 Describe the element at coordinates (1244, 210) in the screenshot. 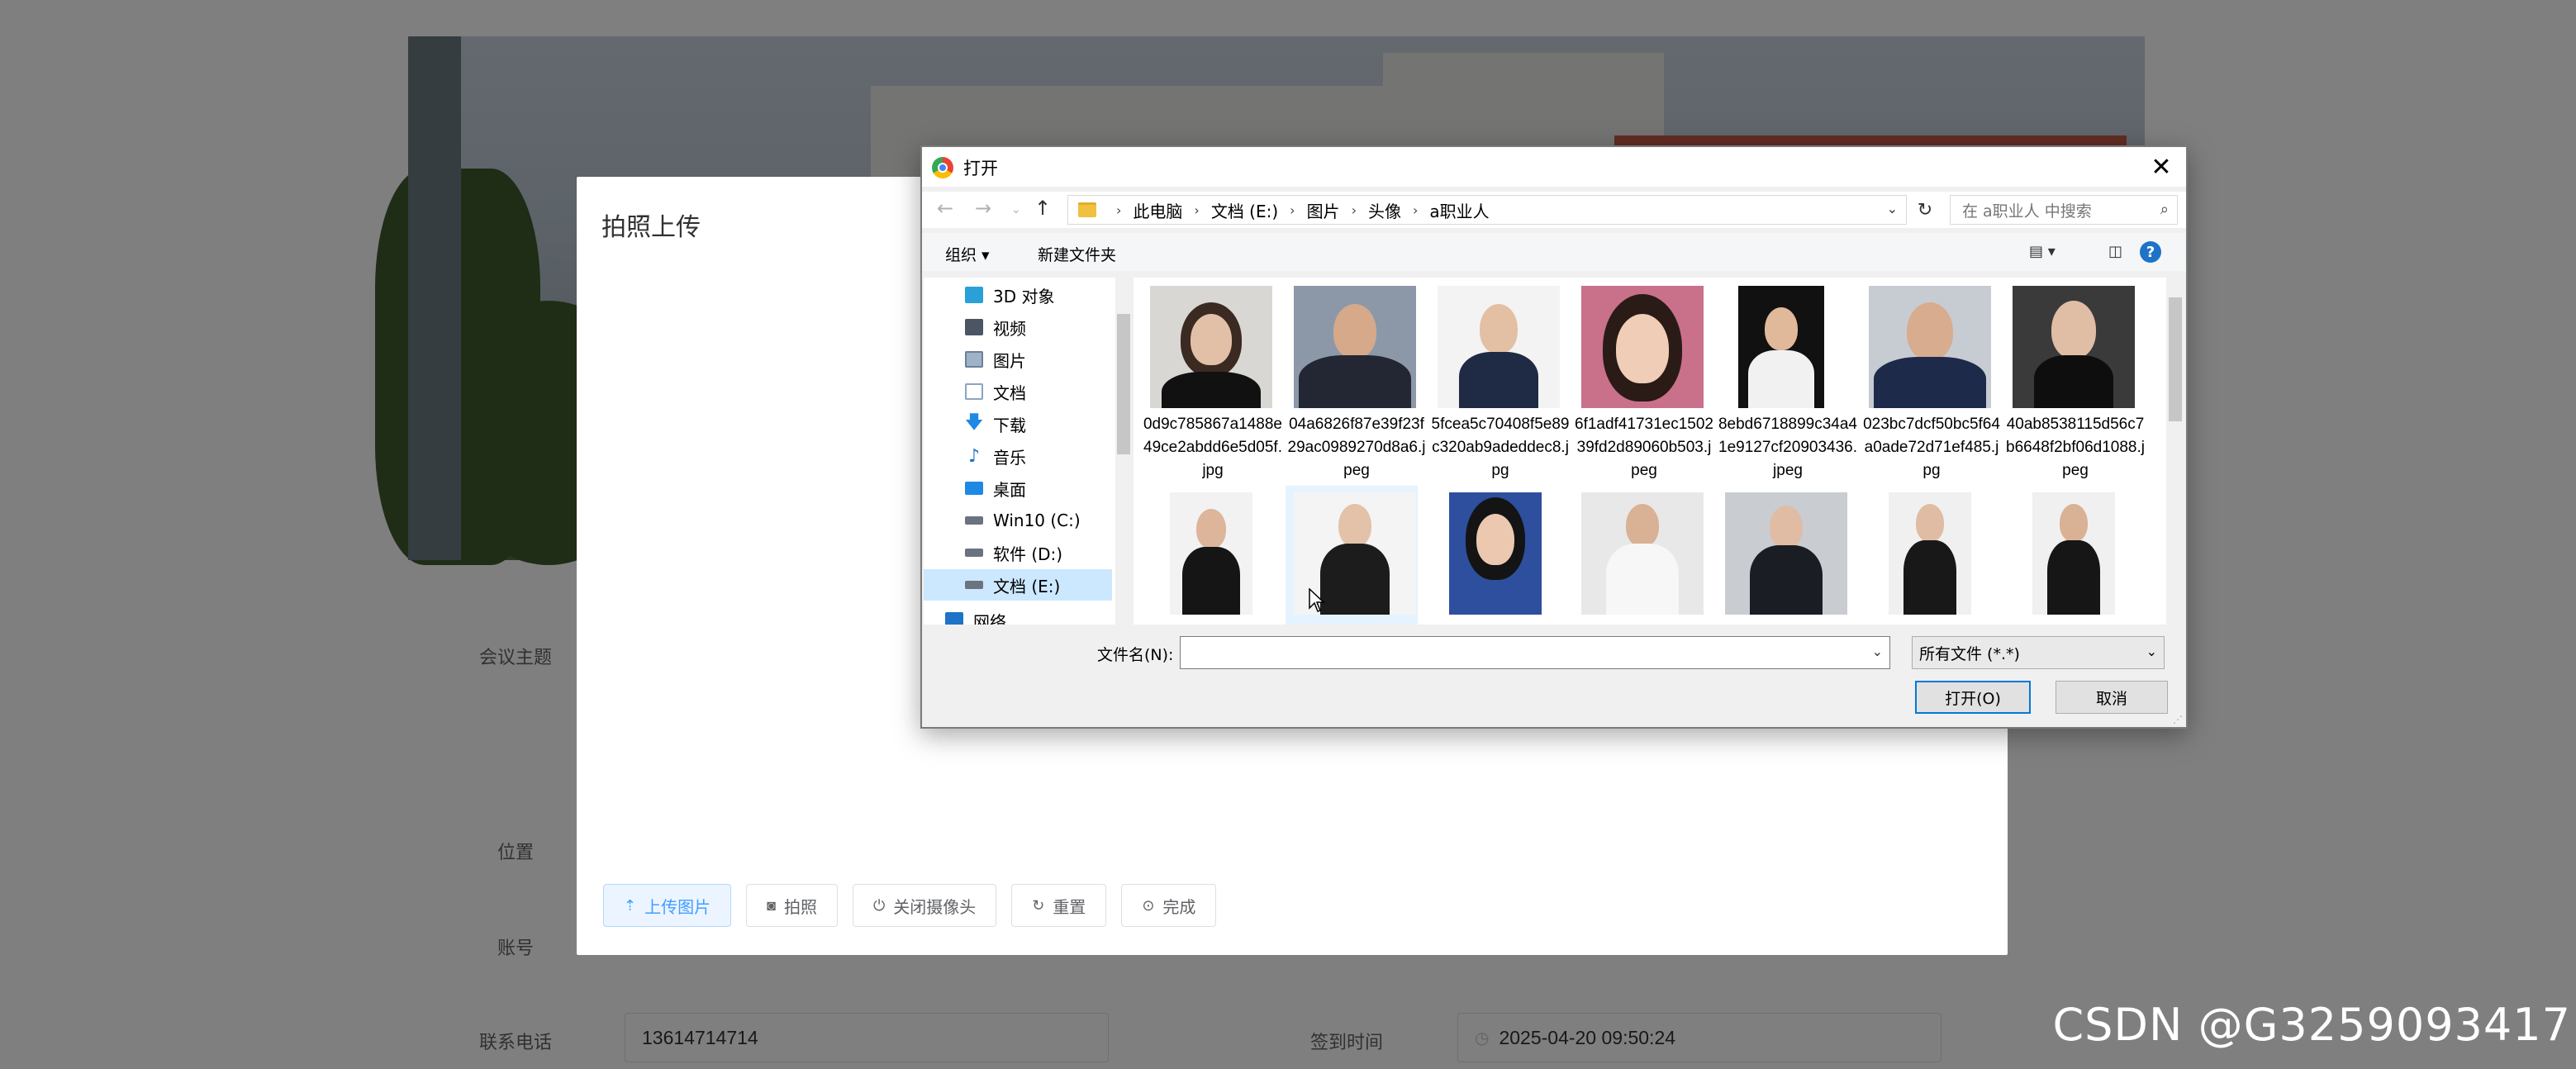

I see `breadcrumb-drive-e: 文档 (E:)` at that location.